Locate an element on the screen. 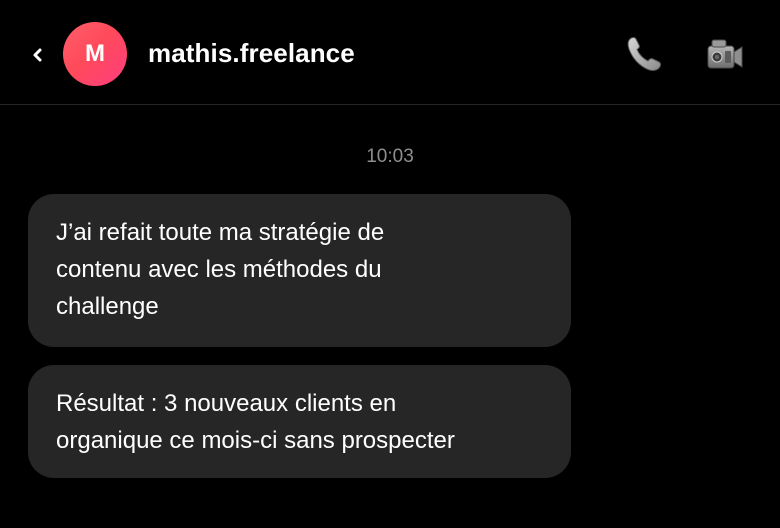  message-text-line: organique ce mois-ci sans prospecter is located at coordinates (255, 440).